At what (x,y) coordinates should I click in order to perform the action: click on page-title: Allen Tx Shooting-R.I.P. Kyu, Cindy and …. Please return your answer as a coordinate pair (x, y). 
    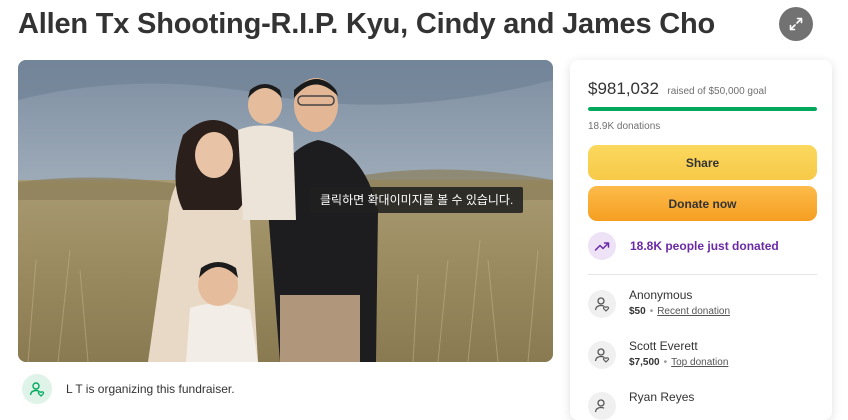
    Looking at the image, I should click on (367, 24).